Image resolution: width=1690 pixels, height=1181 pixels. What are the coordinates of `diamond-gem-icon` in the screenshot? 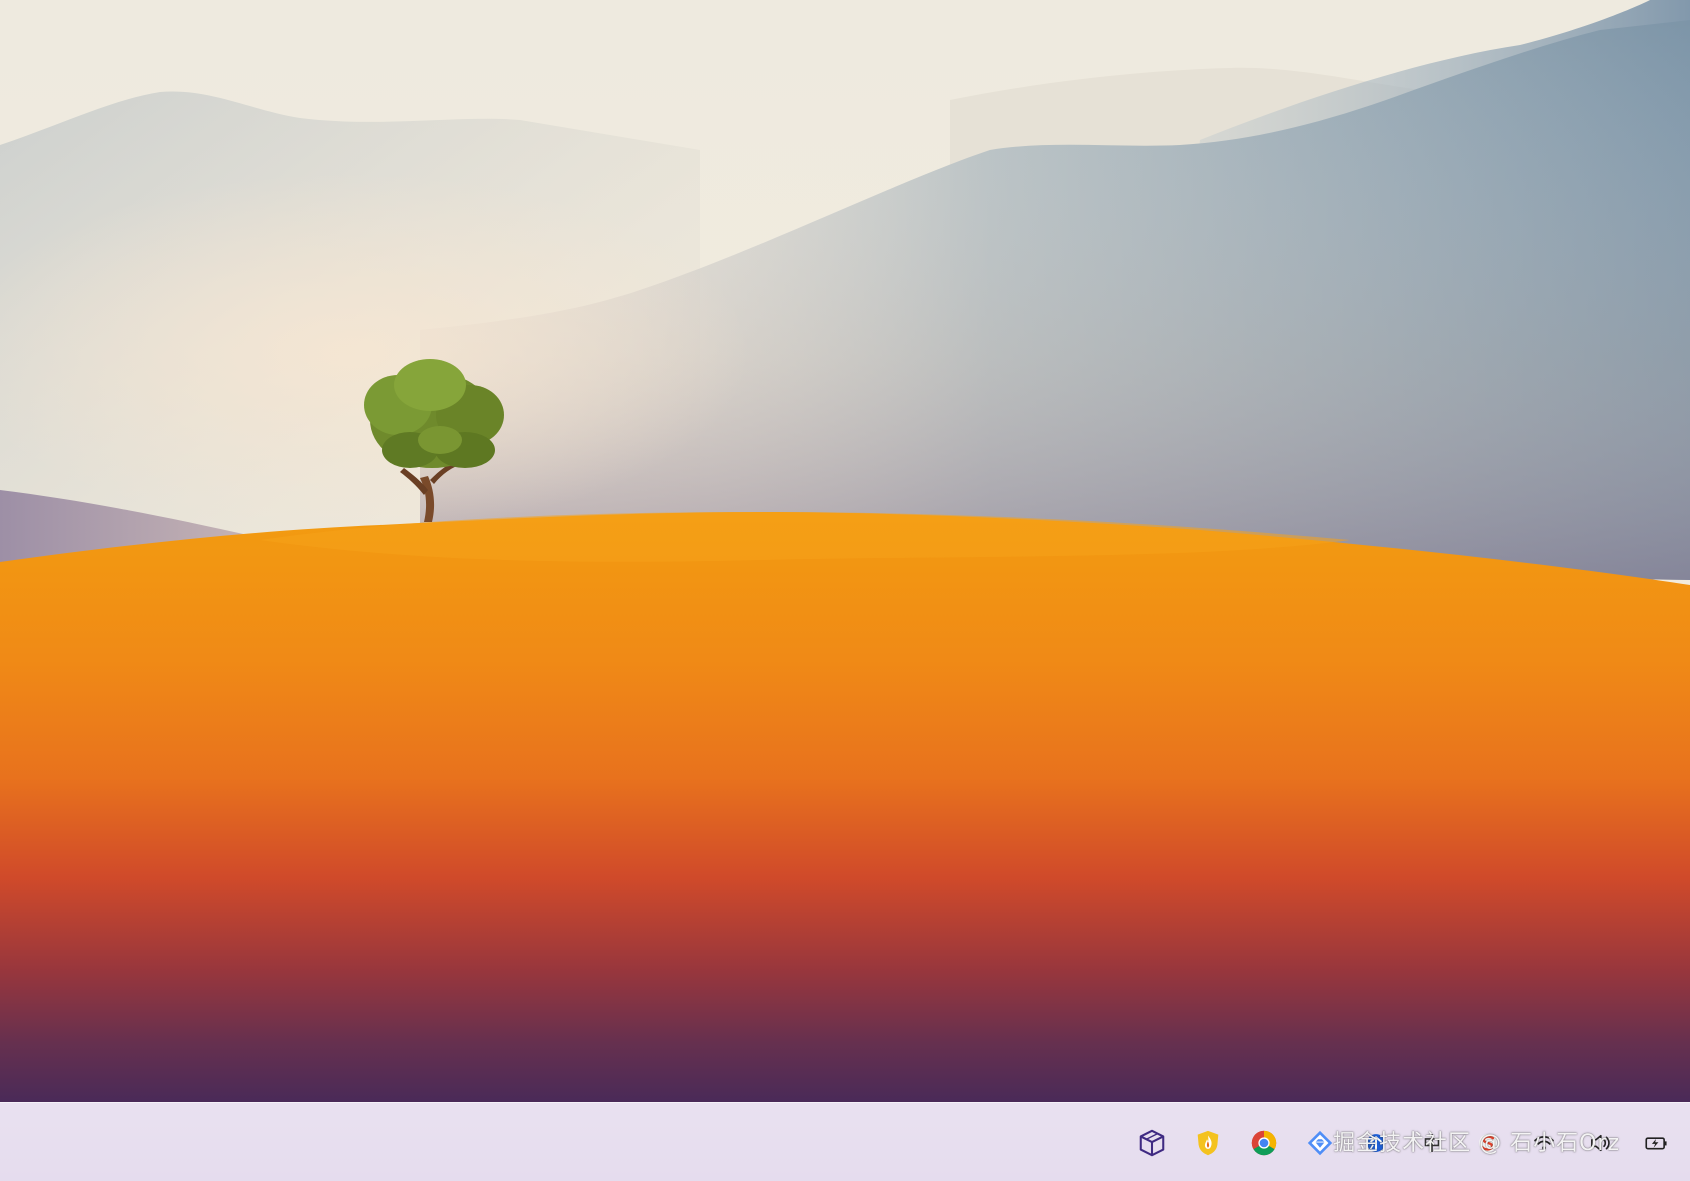 It's located at (1320, 1143).